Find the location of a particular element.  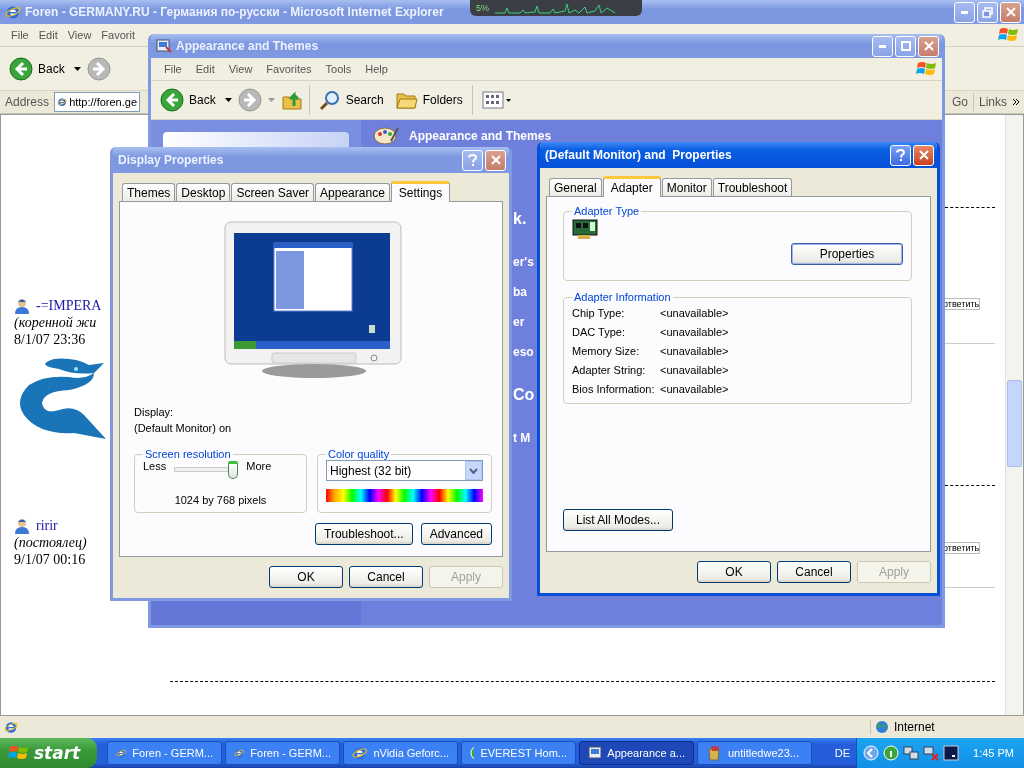

tab: General is located at coordinates (575, 187).